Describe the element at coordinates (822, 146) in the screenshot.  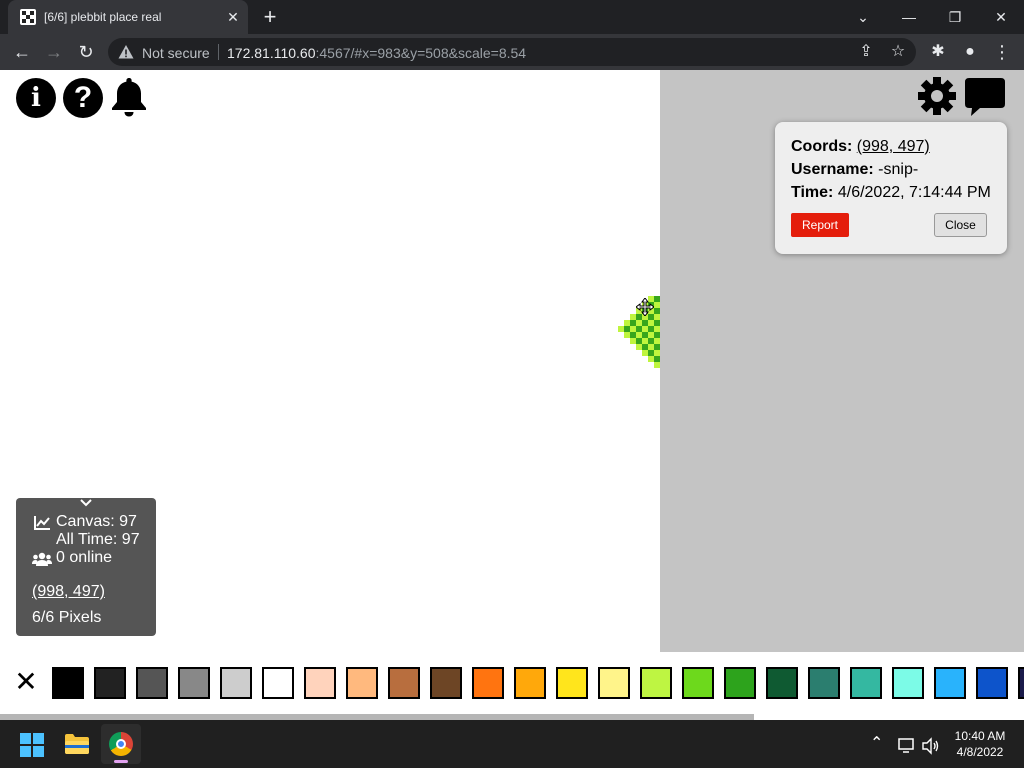
I see `coords-label: Coords:` at that location.